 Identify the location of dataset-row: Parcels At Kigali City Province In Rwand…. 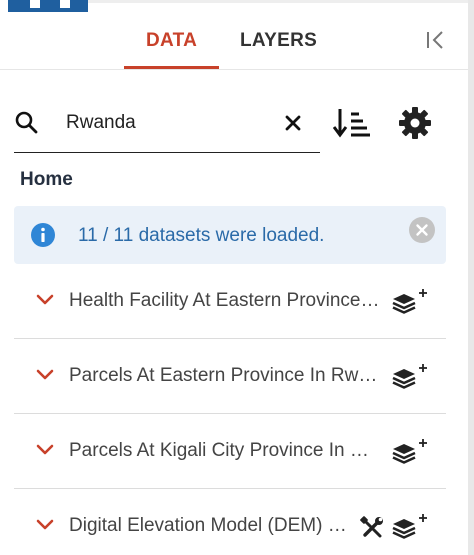
(230, 451).